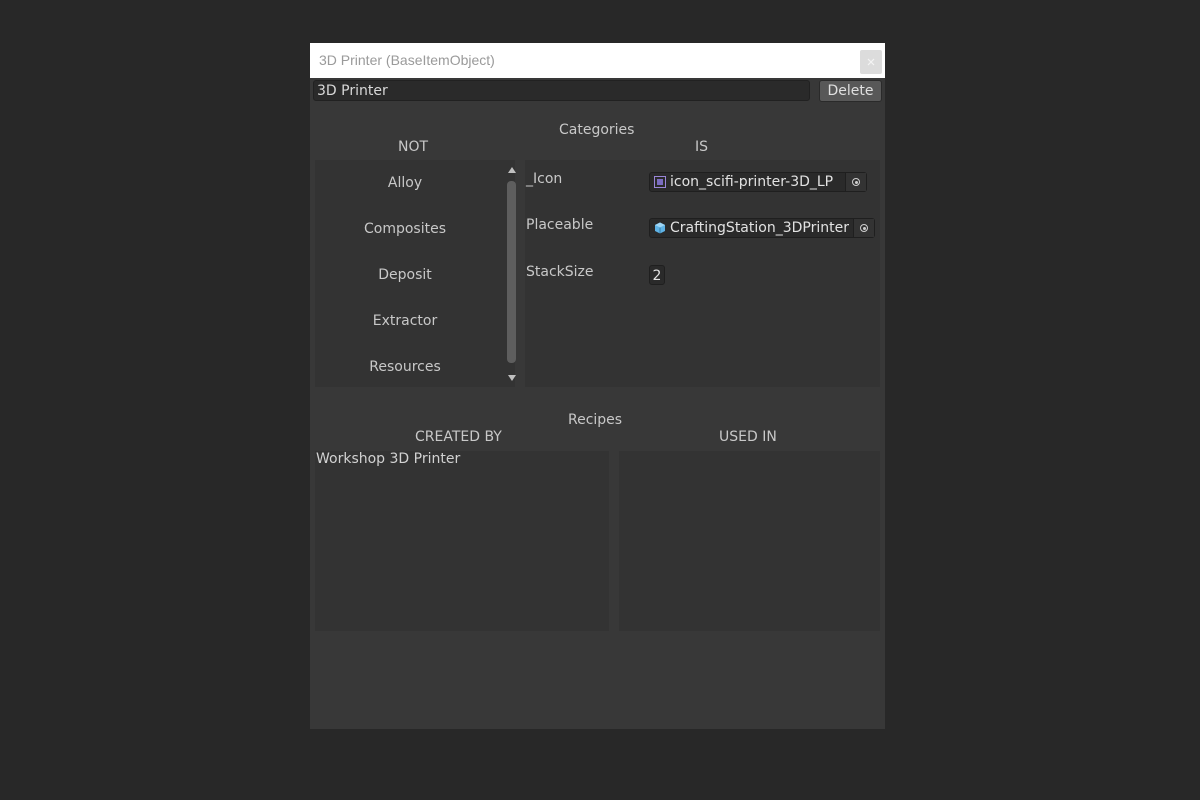 The image size is (1200, 800). Describe the element at coordinates (405, 321) in the screenshot. I see `category-item-extractor: Extractor` at that location.